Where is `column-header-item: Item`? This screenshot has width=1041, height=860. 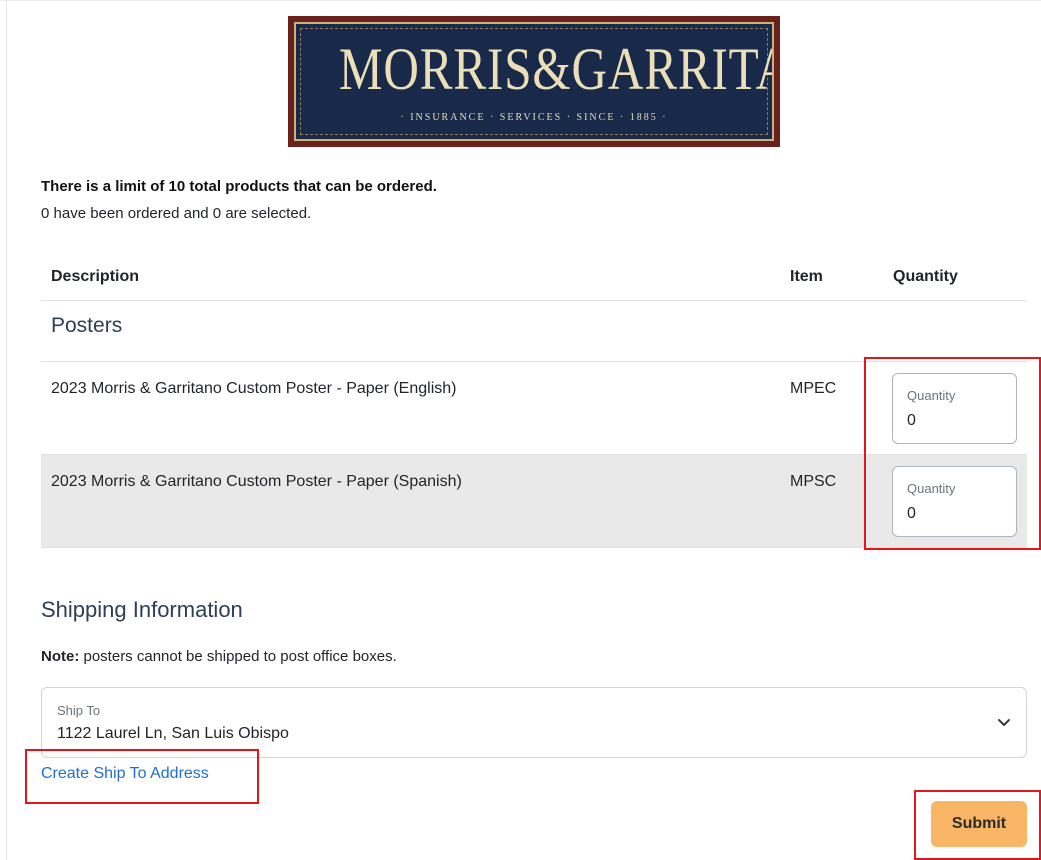 column-header-item: Item is located at coordinates (806, 276).